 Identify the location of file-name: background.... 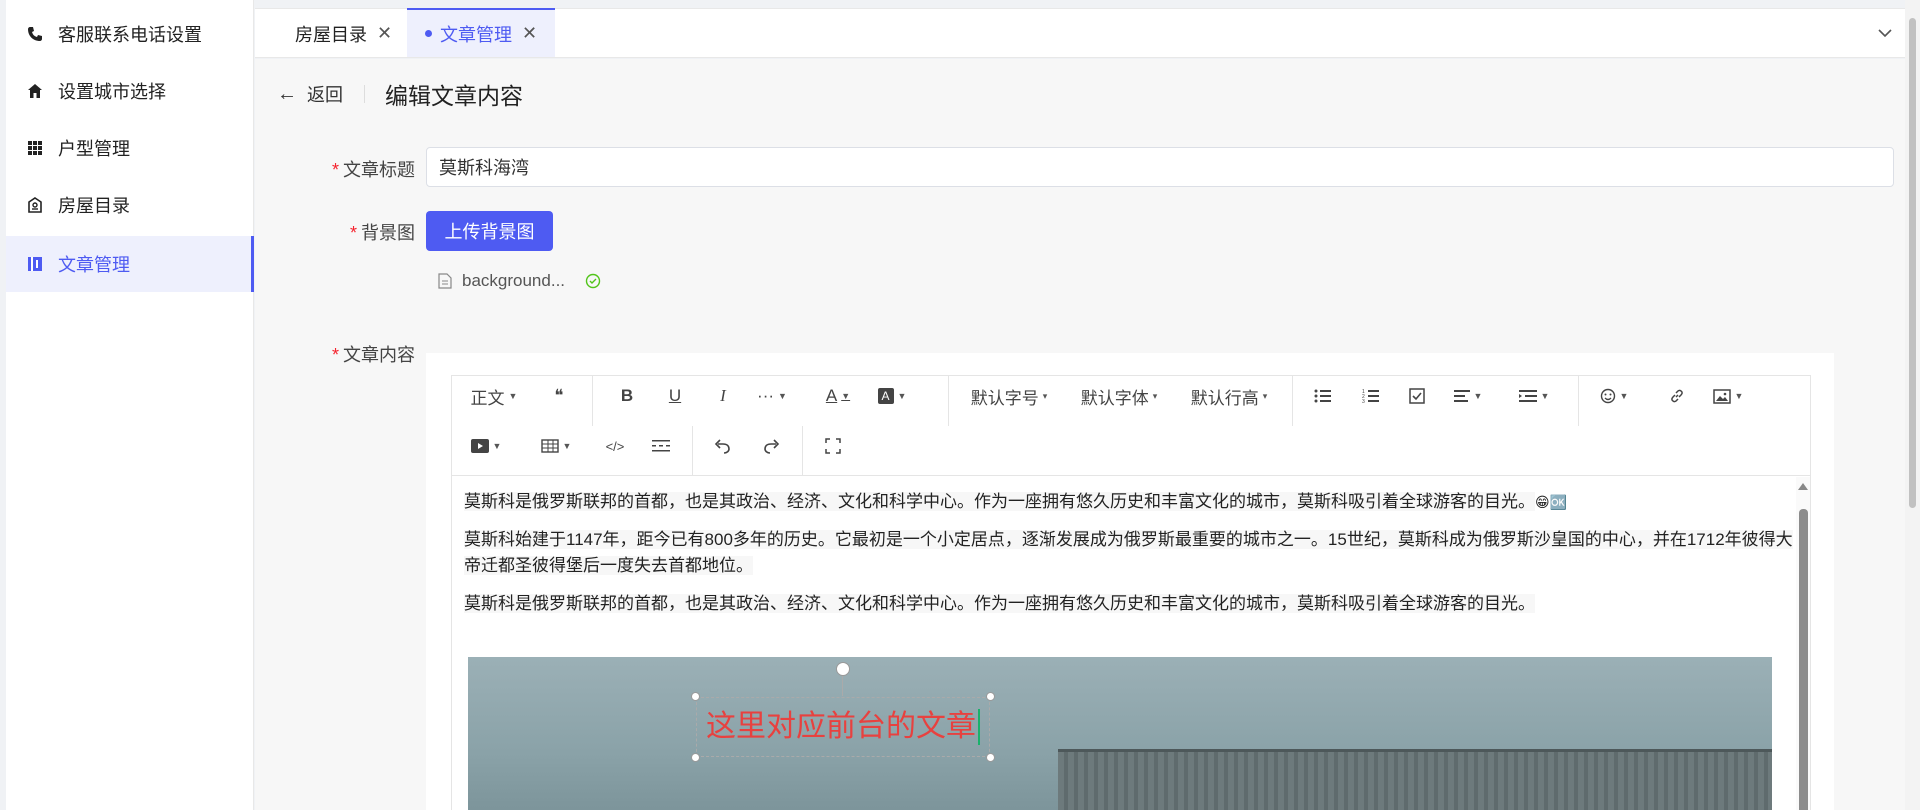
(514, 280).